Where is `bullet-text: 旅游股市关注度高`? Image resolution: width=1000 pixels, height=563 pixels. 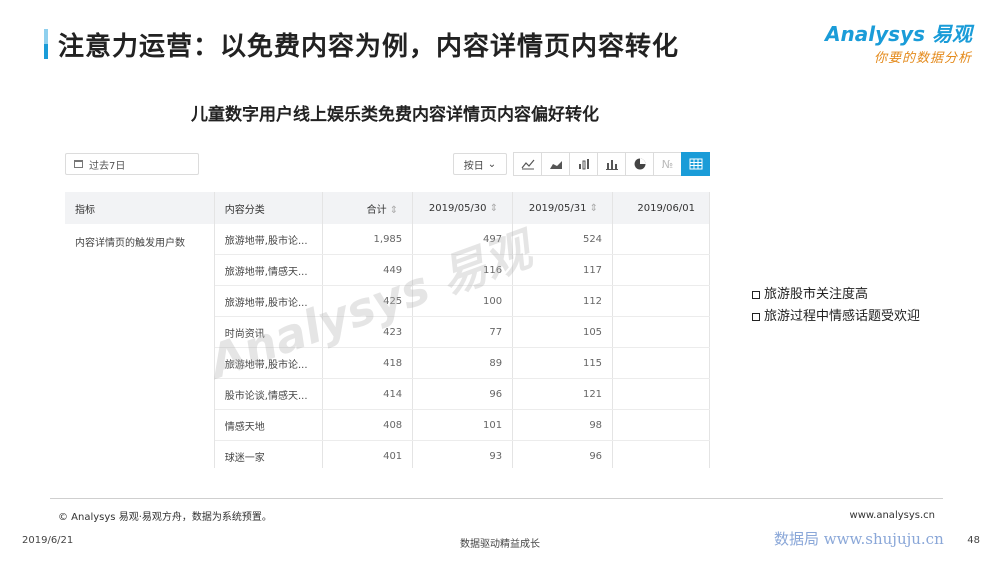 bullet-text: 旅游股市关注度高 is located at coordinates (816, 294).